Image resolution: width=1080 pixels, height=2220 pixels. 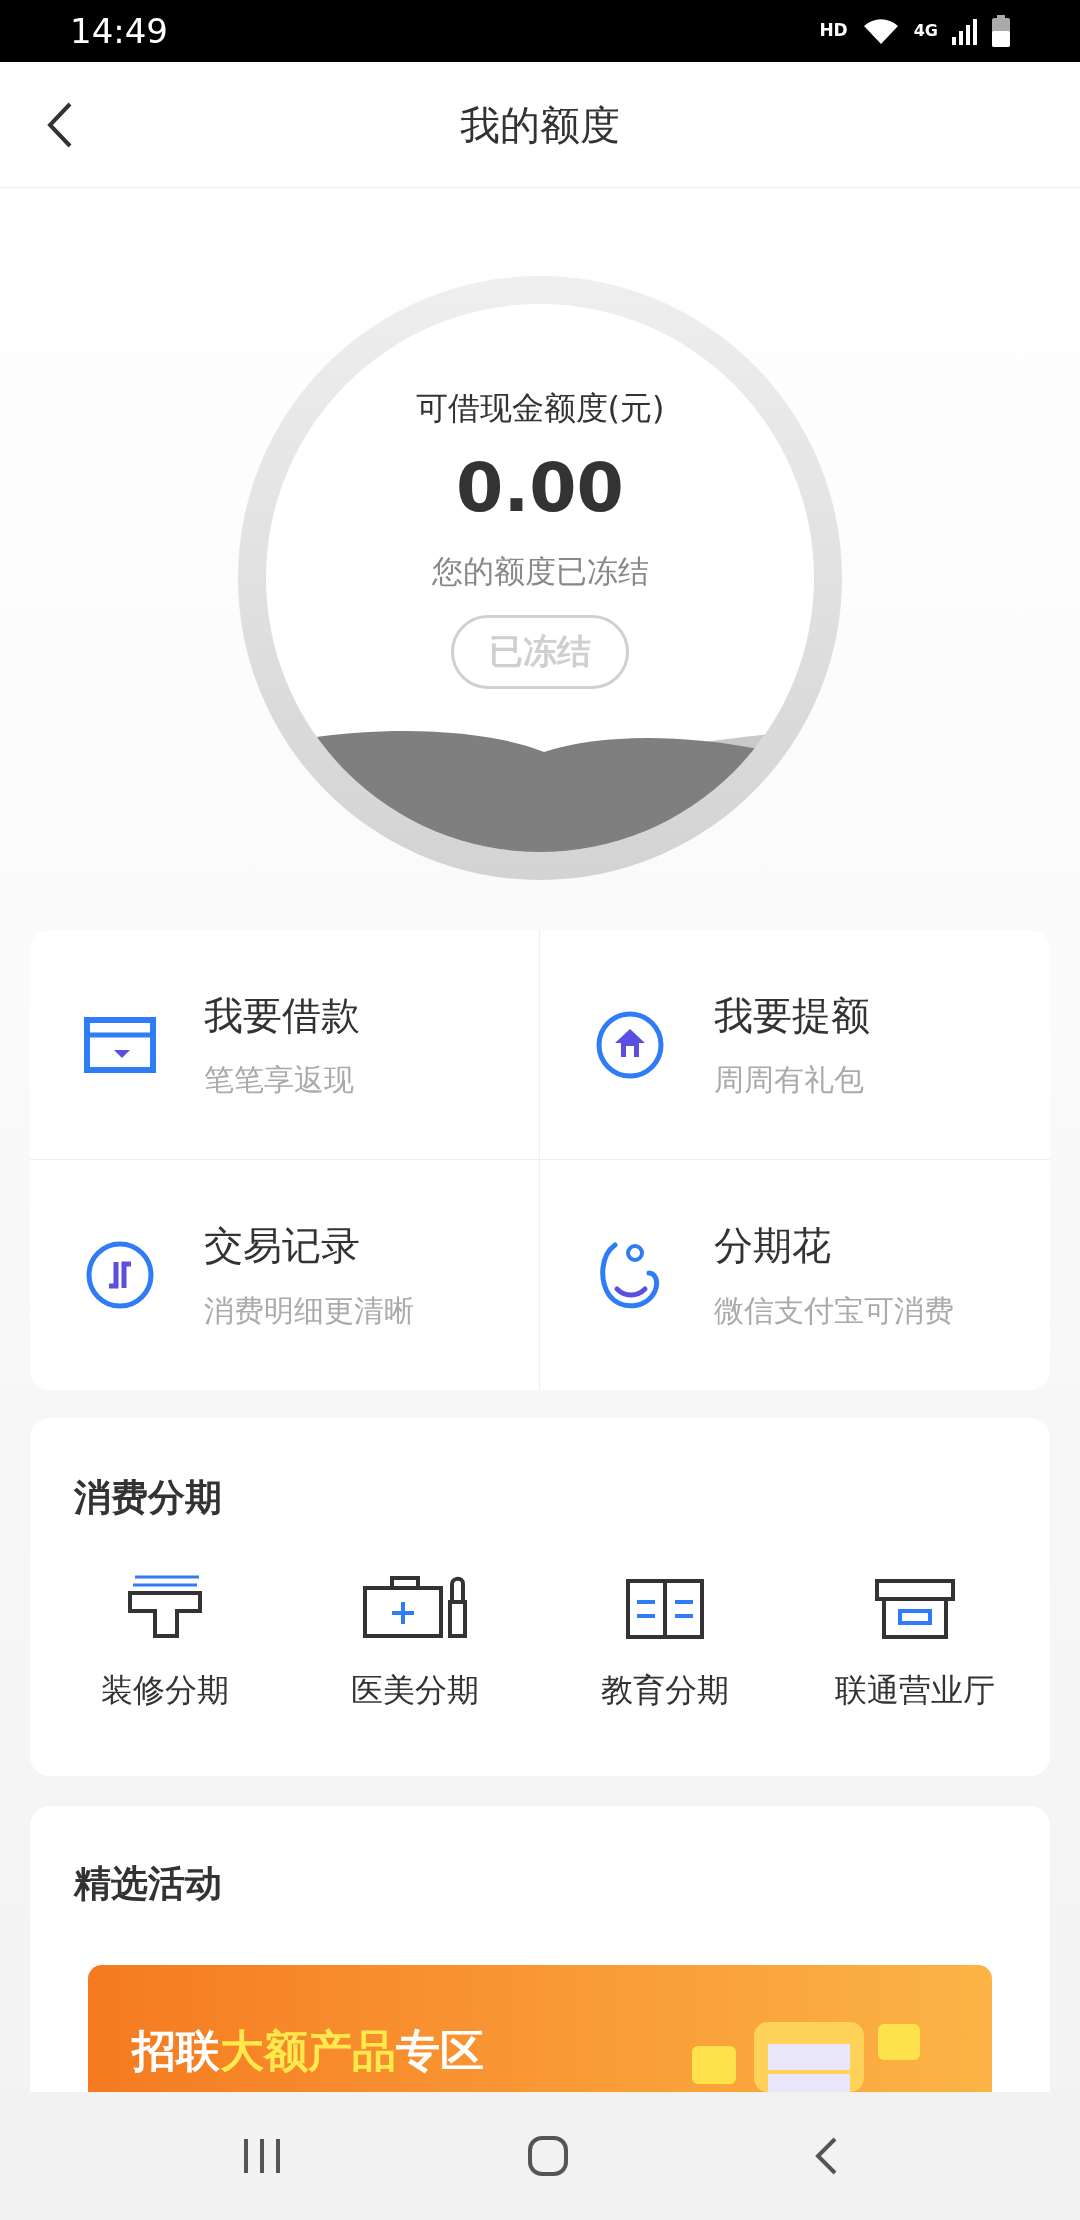 I want to click on recent-apps-icon, so click(x=262, y=2156).